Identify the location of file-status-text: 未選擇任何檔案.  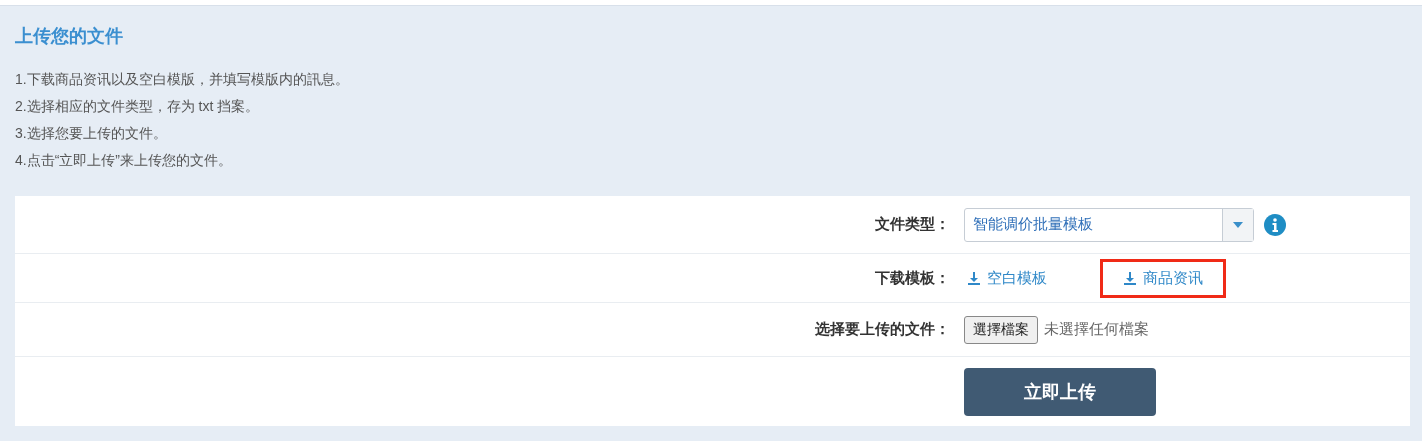
(1096, 329).